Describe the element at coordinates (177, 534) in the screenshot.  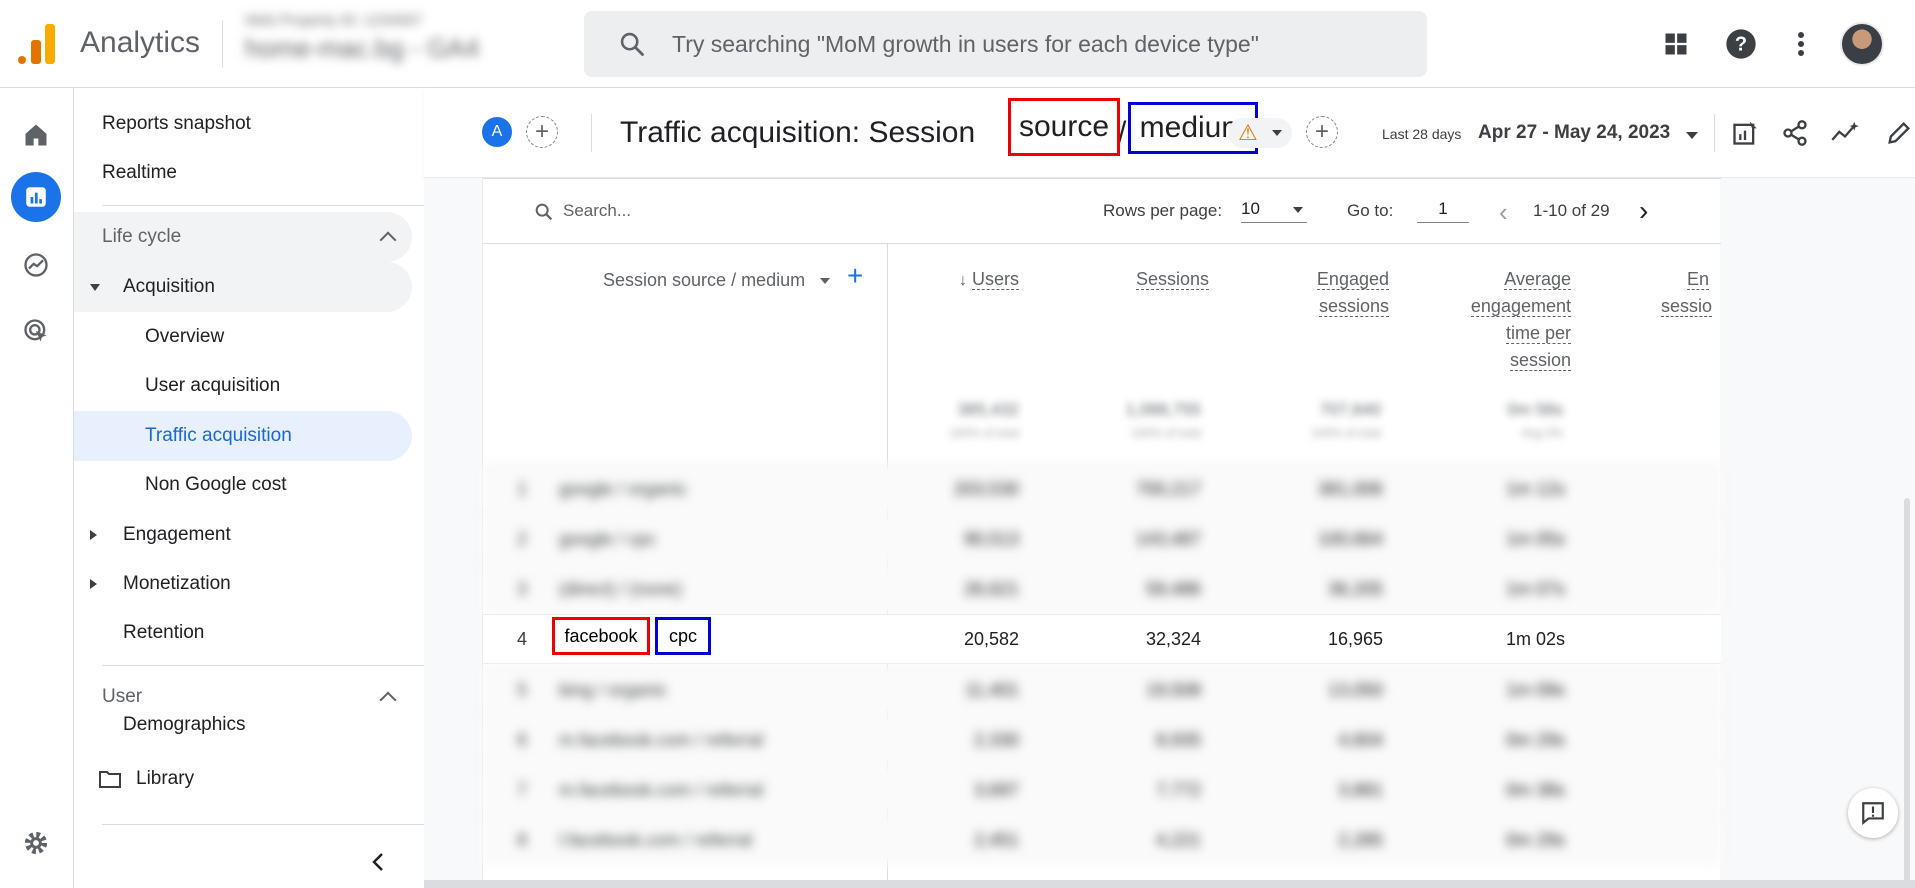
I see `sidebar-item-label: Engagement` at that location.